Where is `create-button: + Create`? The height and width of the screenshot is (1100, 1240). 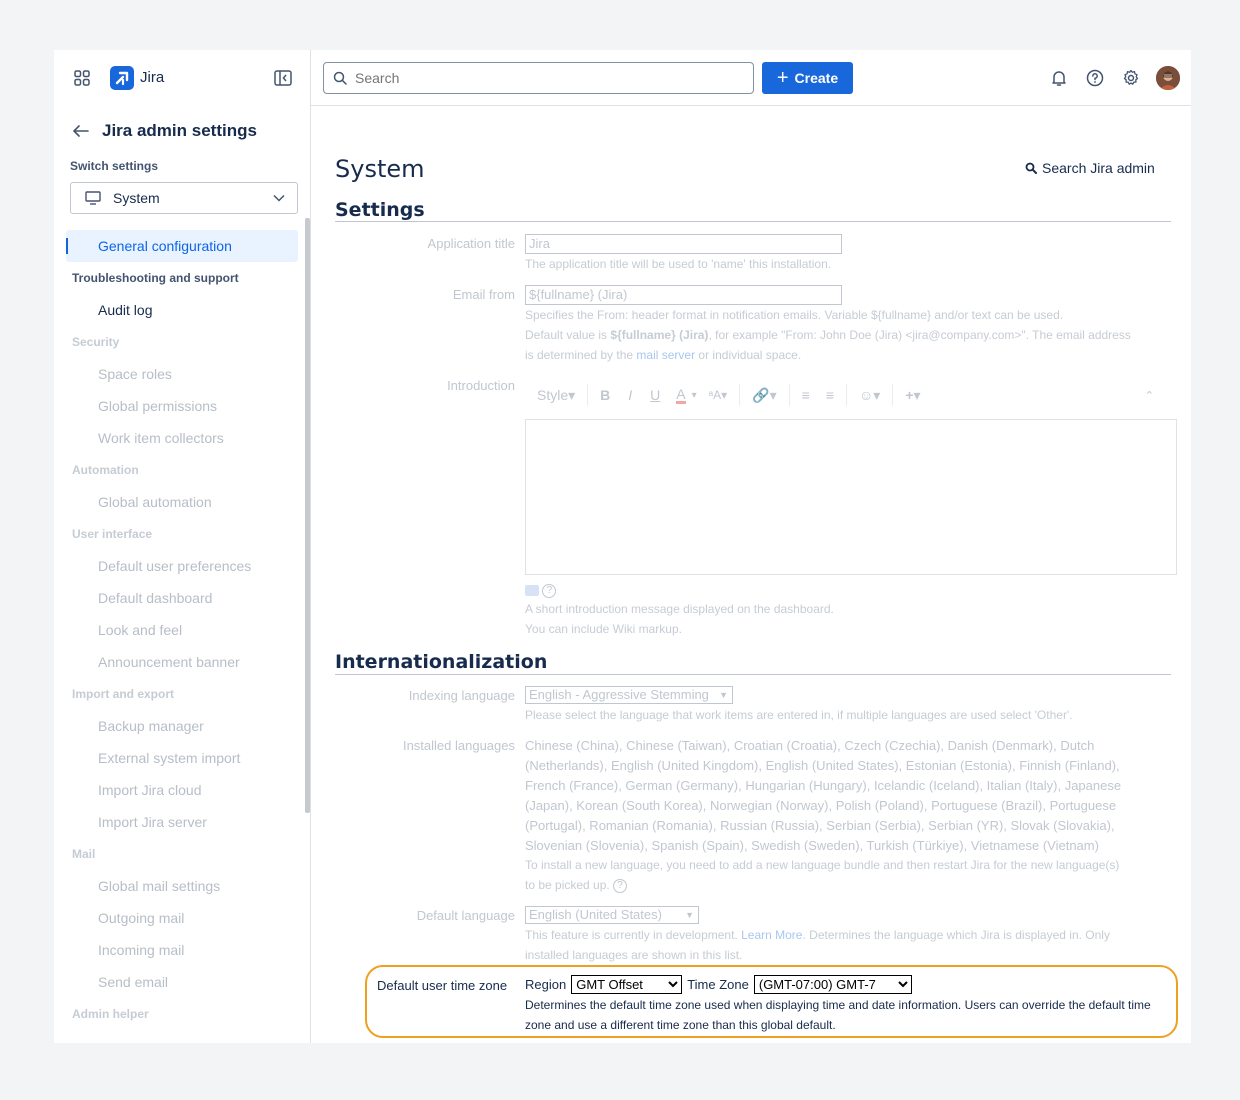
create-button: + Create is located at coordinates (807, 78).